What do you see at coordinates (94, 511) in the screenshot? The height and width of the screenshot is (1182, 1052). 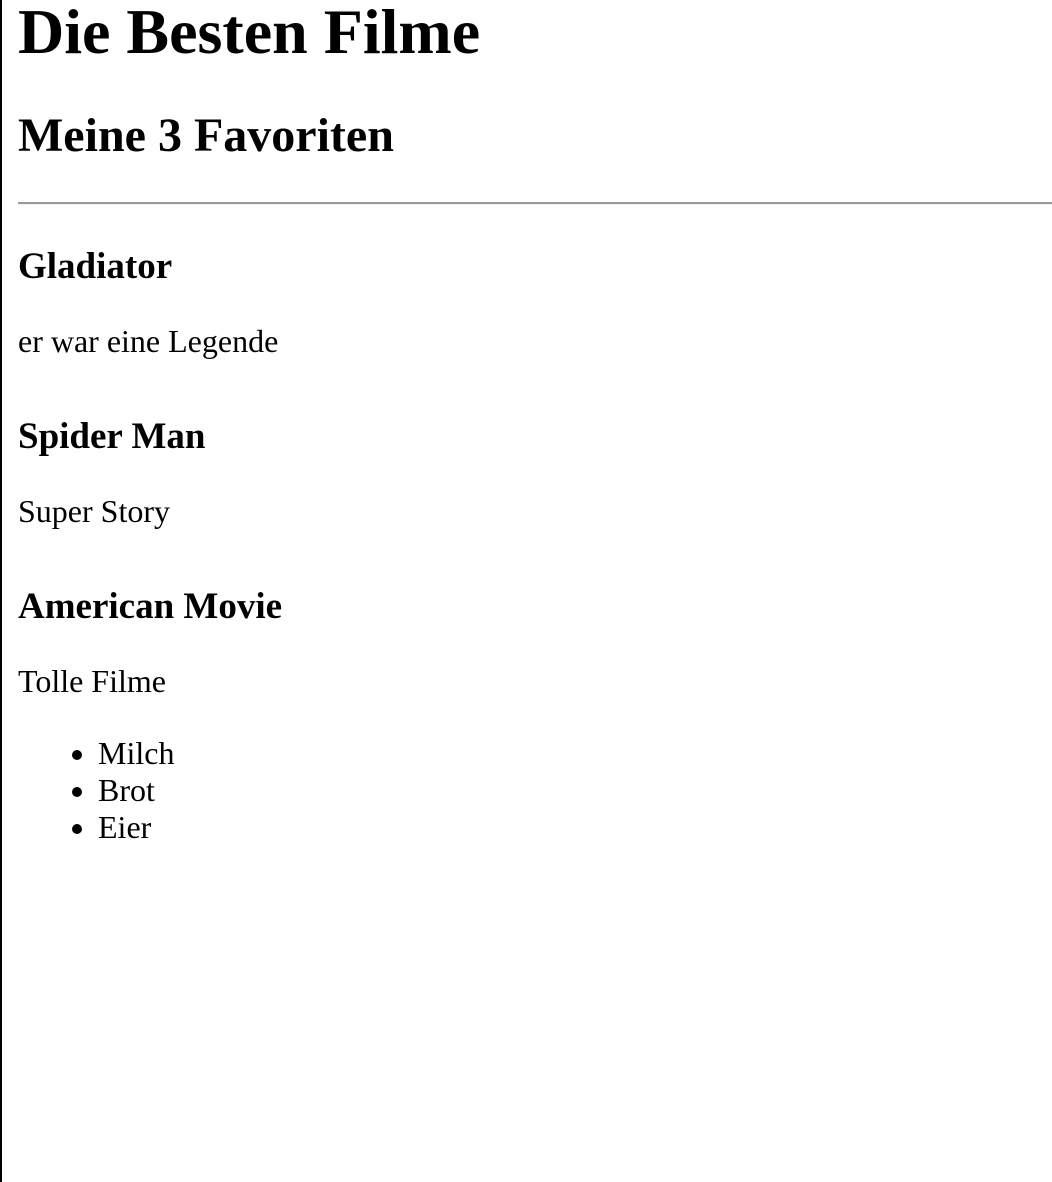 I see `movie-description: Super Story` at bounding box center [94, 511].